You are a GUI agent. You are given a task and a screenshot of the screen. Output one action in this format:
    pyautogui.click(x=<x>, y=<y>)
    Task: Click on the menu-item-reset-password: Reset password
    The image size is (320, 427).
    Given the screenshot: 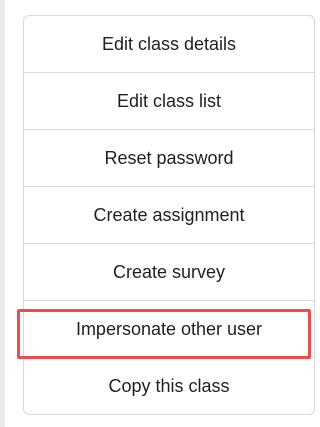 What is the action you would take?
    pyautogui.click(x=169, y=158)
    